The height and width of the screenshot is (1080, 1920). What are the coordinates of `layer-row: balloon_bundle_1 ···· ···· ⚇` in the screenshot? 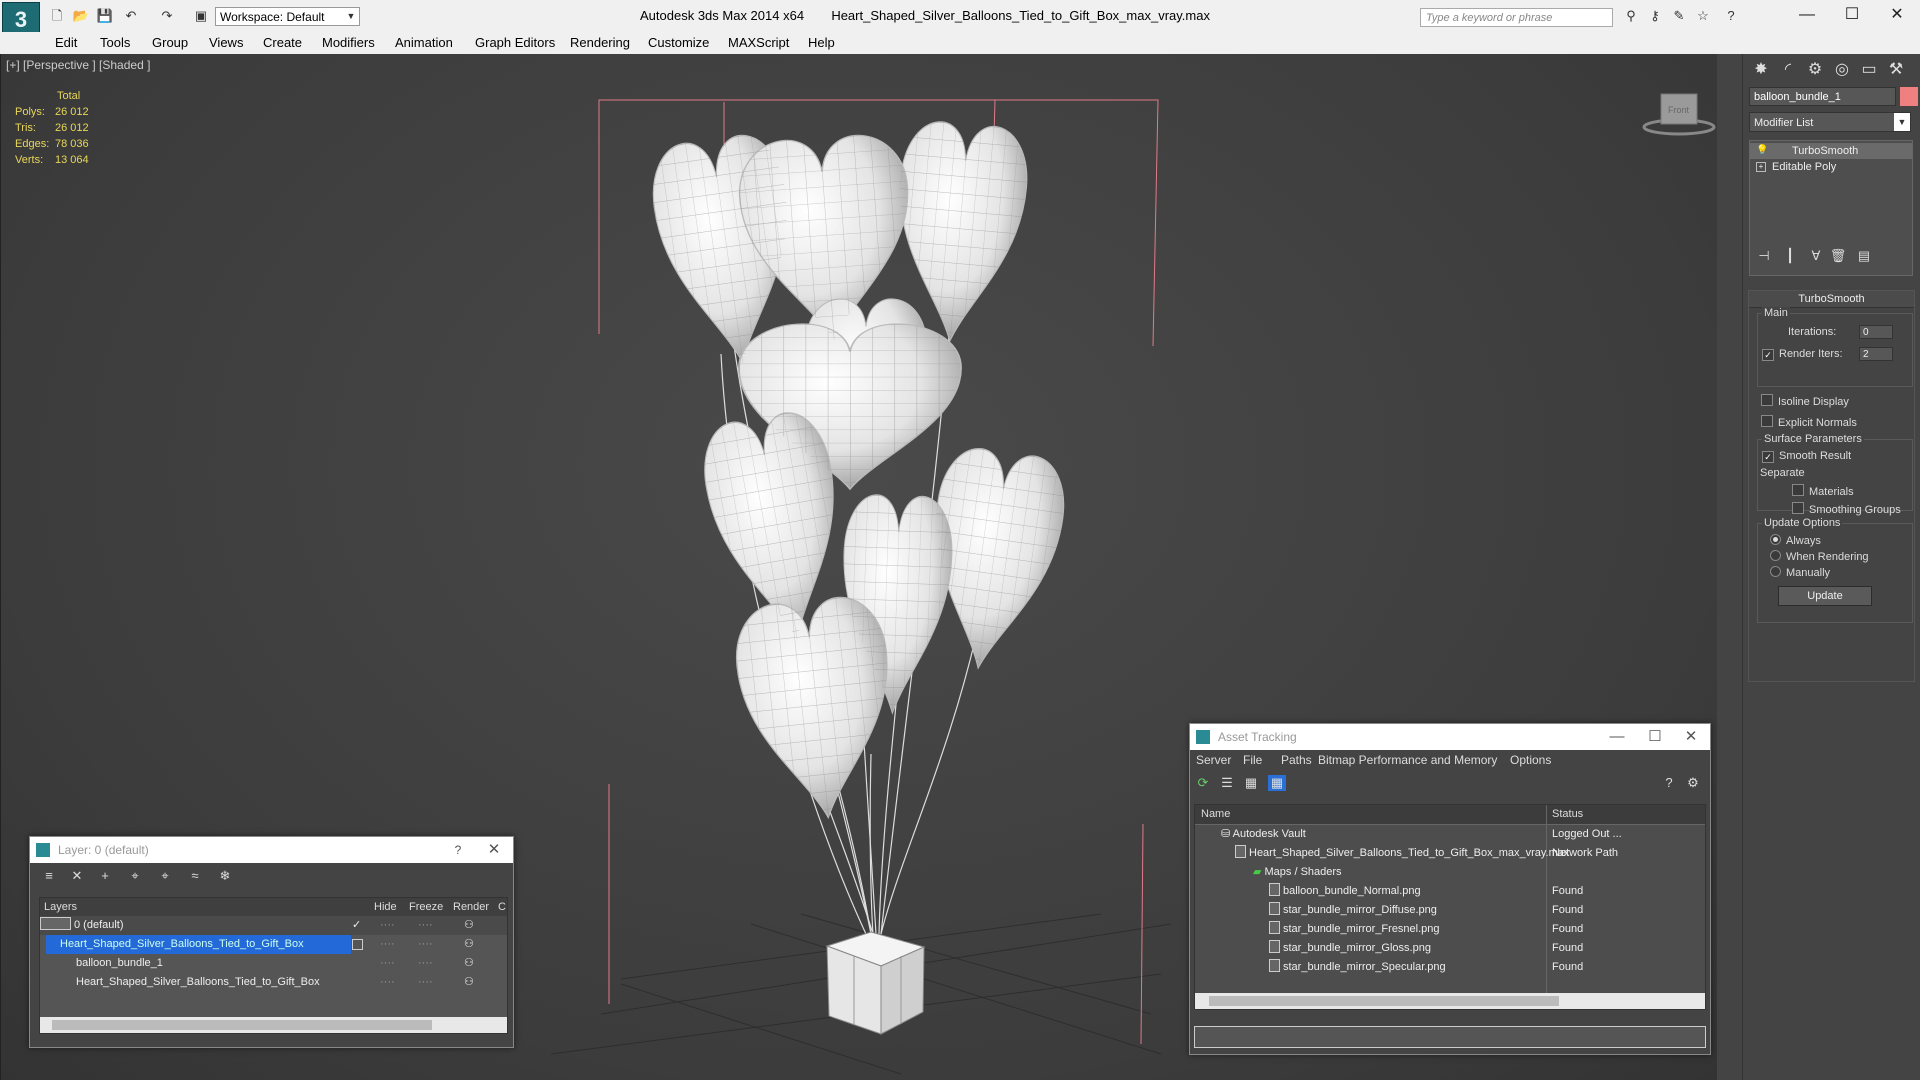 It's located at (273, 963).